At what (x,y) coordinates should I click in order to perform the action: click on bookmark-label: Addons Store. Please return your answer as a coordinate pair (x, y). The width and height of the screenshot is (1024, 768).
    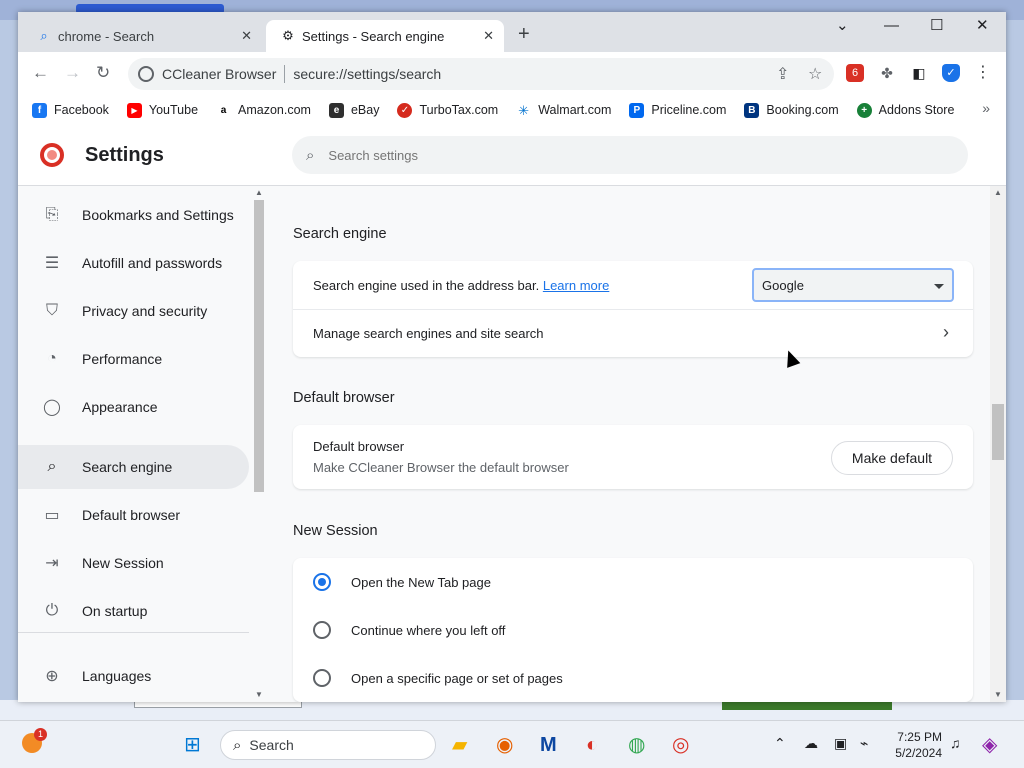
    Looking at the image, I should click on (916, 110).